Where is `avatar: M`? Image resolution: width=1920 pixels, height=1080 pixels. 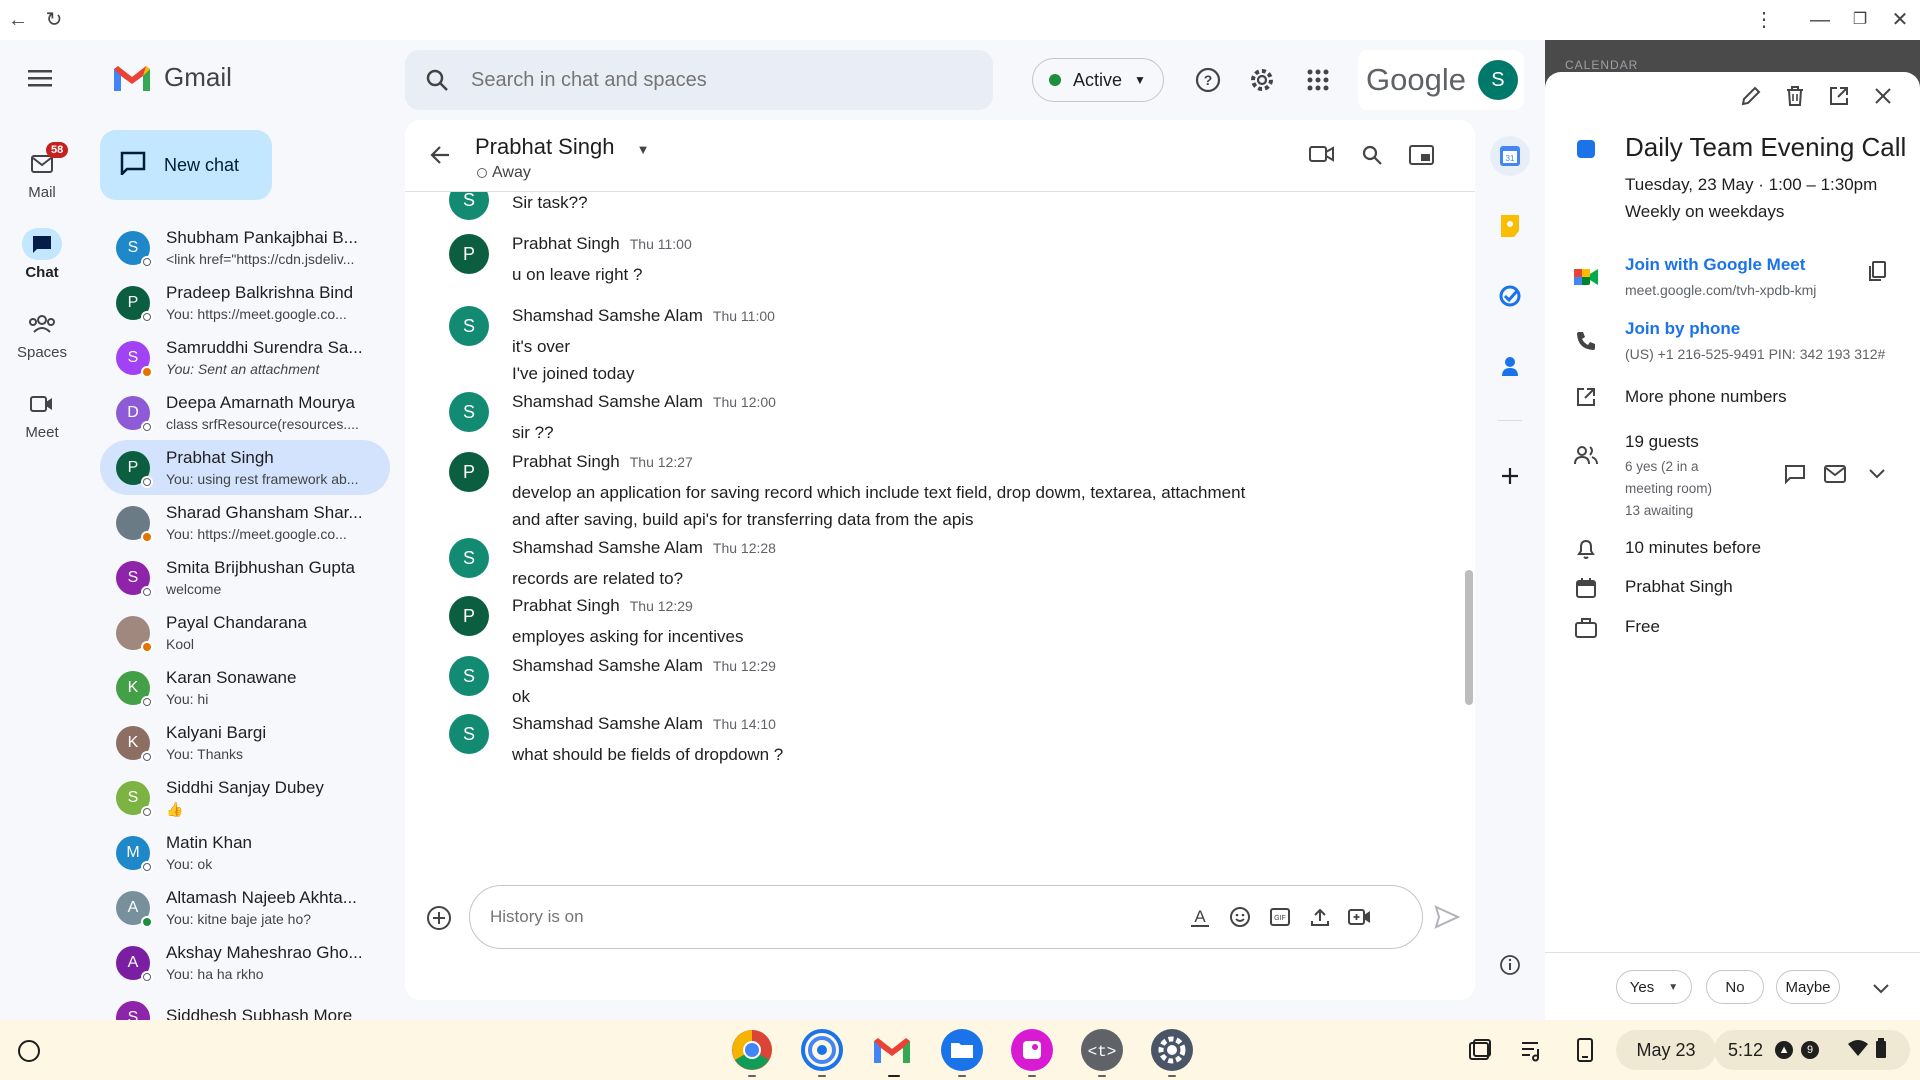 avatar: M is located at coordinates (134, 854).